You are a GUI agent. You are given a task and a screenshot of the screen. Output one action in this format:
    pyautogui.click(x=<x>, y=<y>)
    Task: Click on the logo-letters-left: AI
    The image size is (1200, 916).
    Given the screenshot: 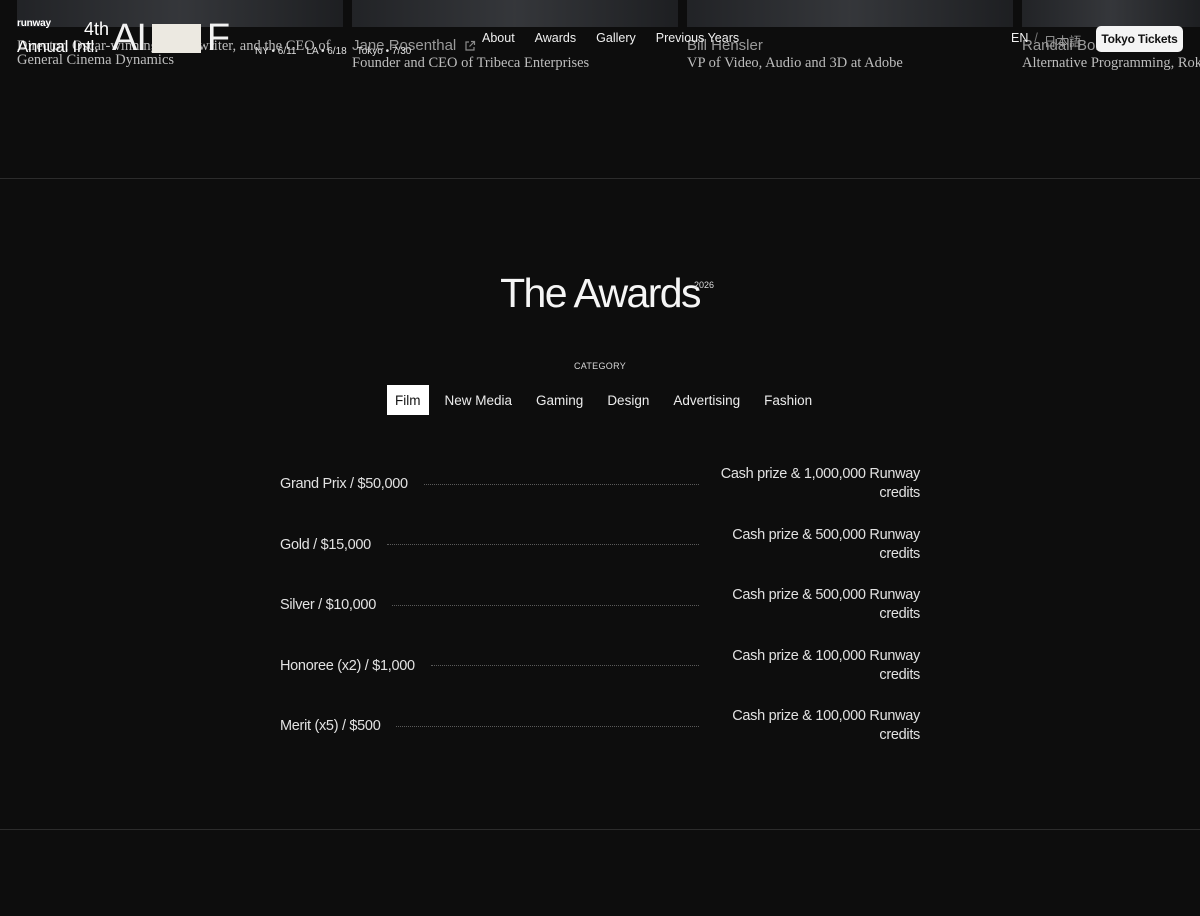 What is the action you would take?
    pyautogui.click(x=129, y=38)
    